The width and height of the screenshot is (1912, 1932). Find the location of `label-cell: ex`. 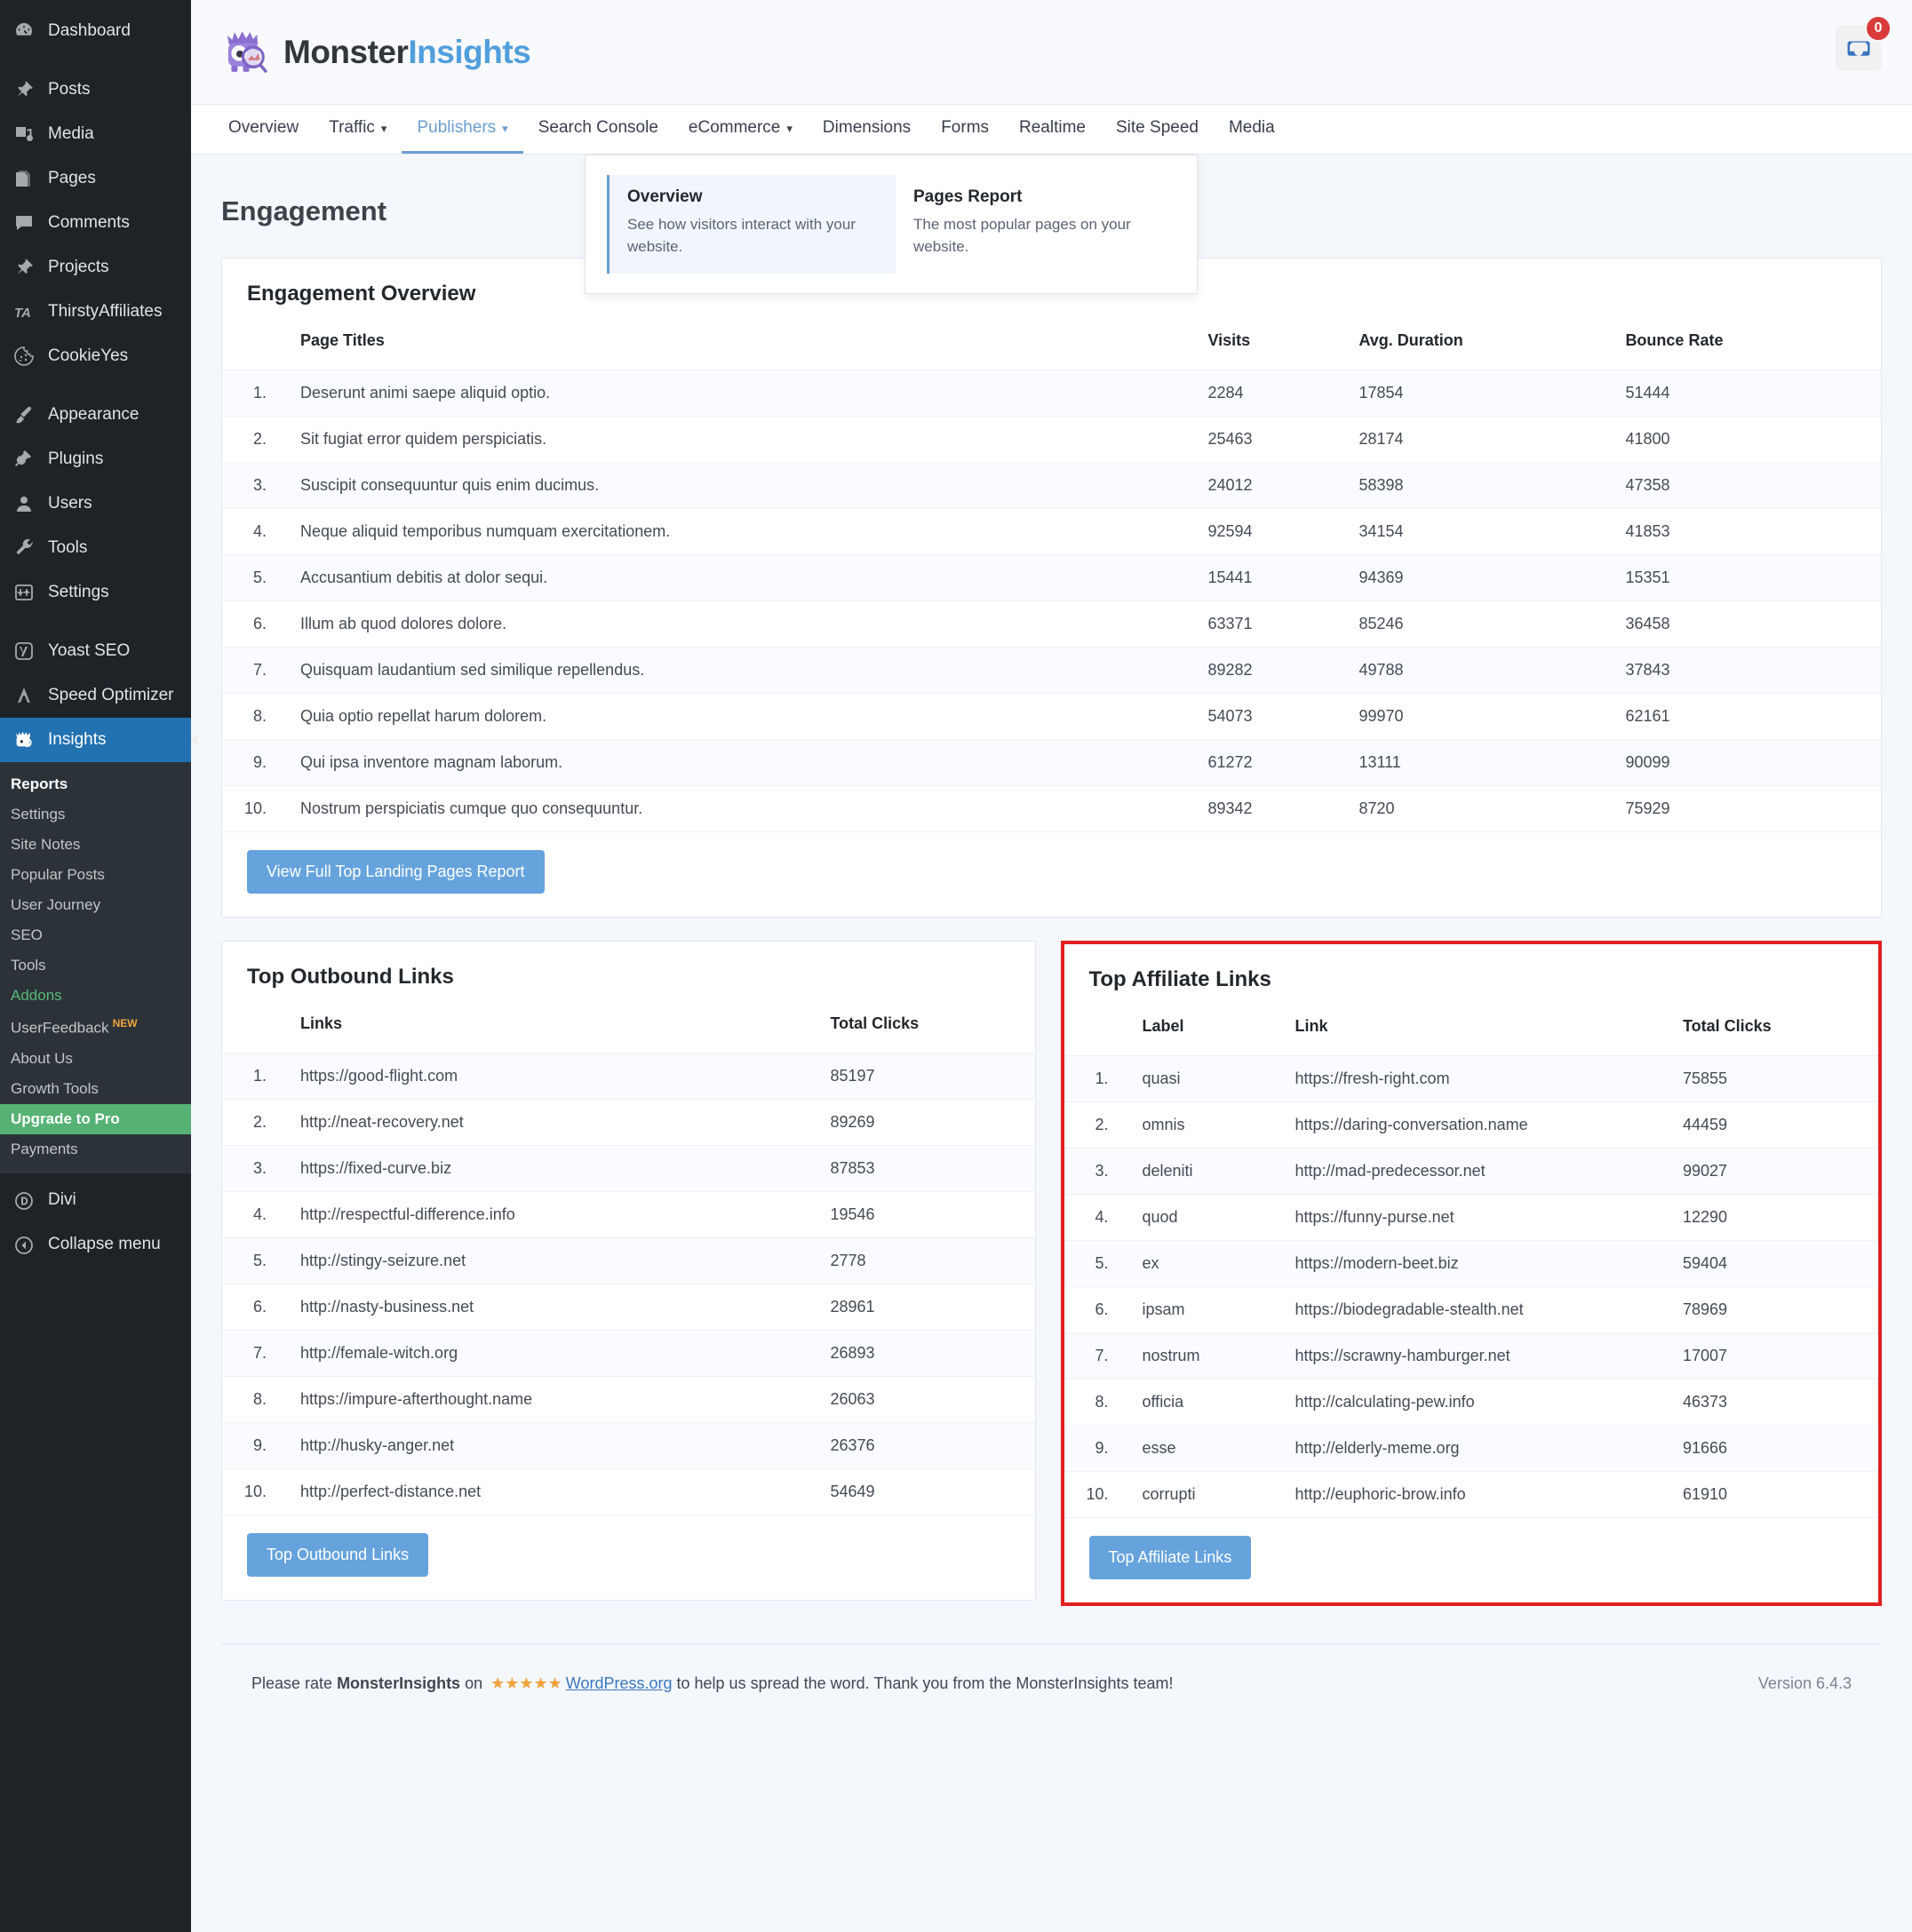

label-cell: ex is located at coordinates (1202, 1263).